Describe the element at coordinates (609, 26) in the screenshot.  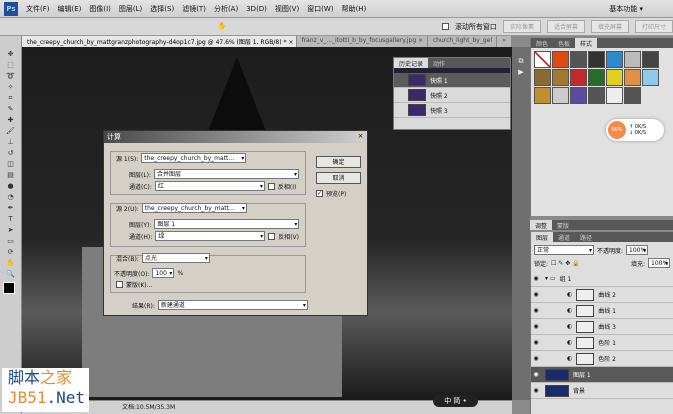
I see `fill-screen-button: 填充屏幕` at that location.